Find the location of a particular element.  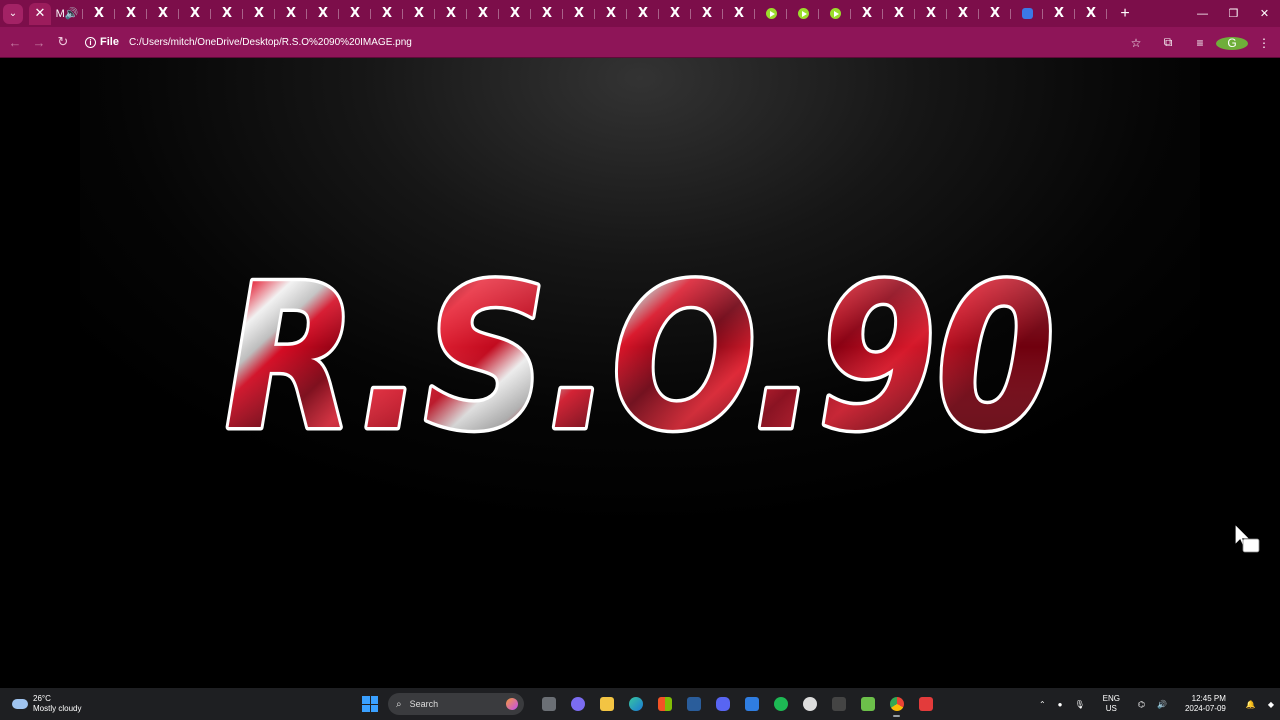

task-view-button is located at coordinates (548, 704).